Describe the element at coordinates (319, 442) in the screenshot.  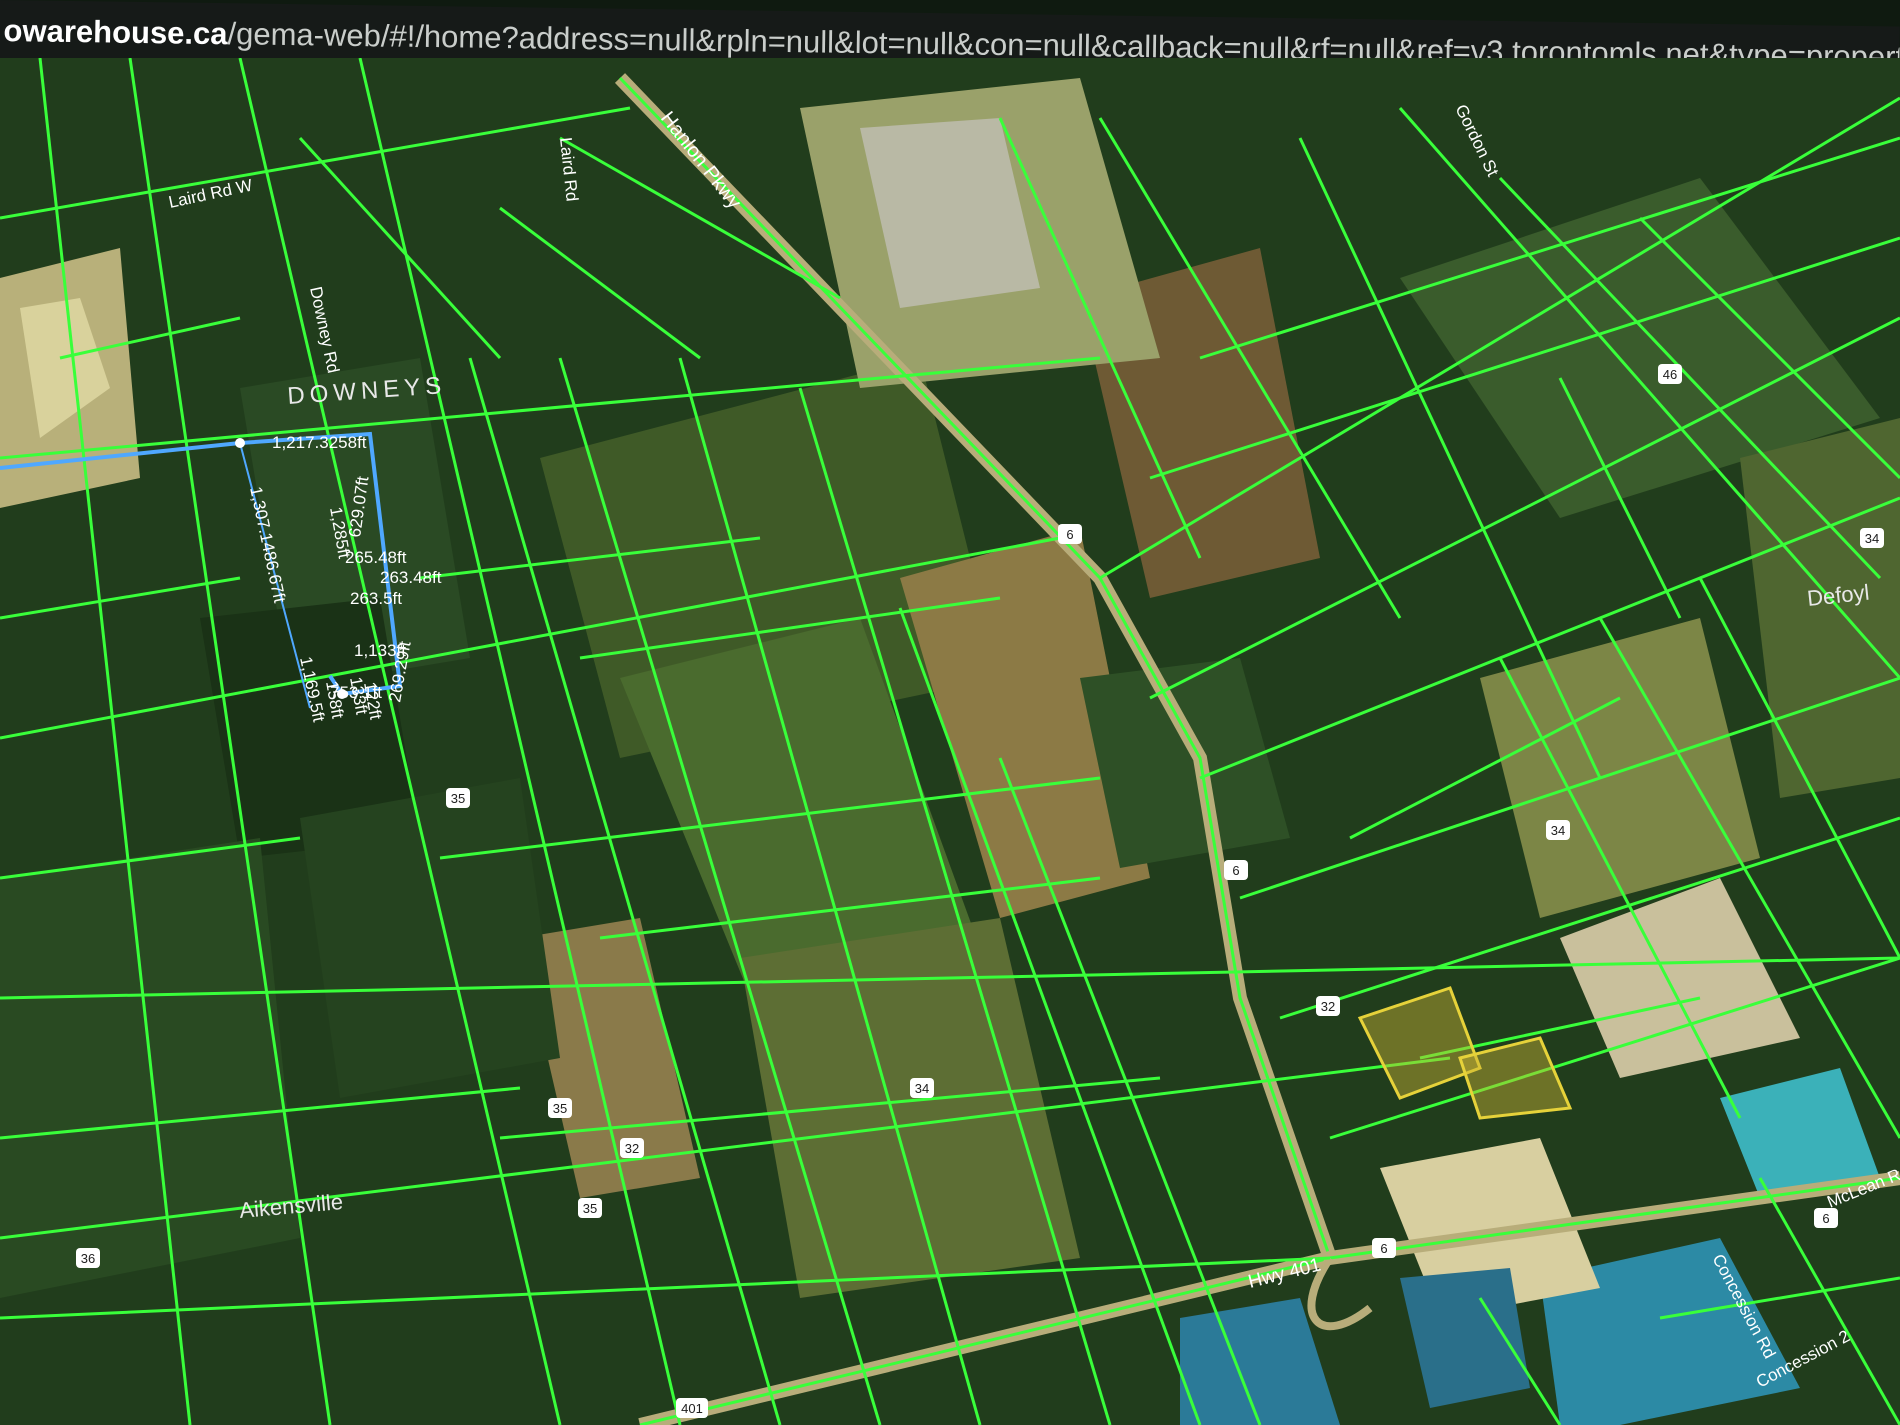
I see `measurement-label: 1,217.3258ft` at that location.